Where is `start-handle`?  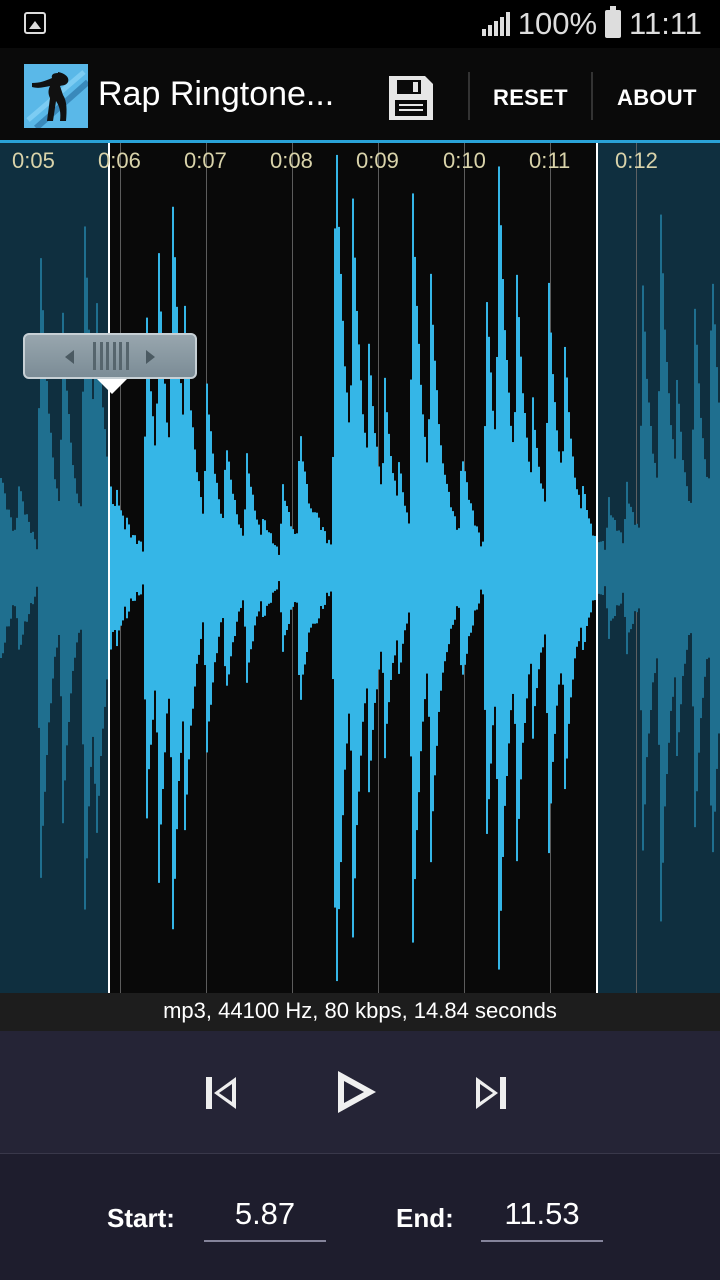 start-handle is located at coordinates (110, 356).